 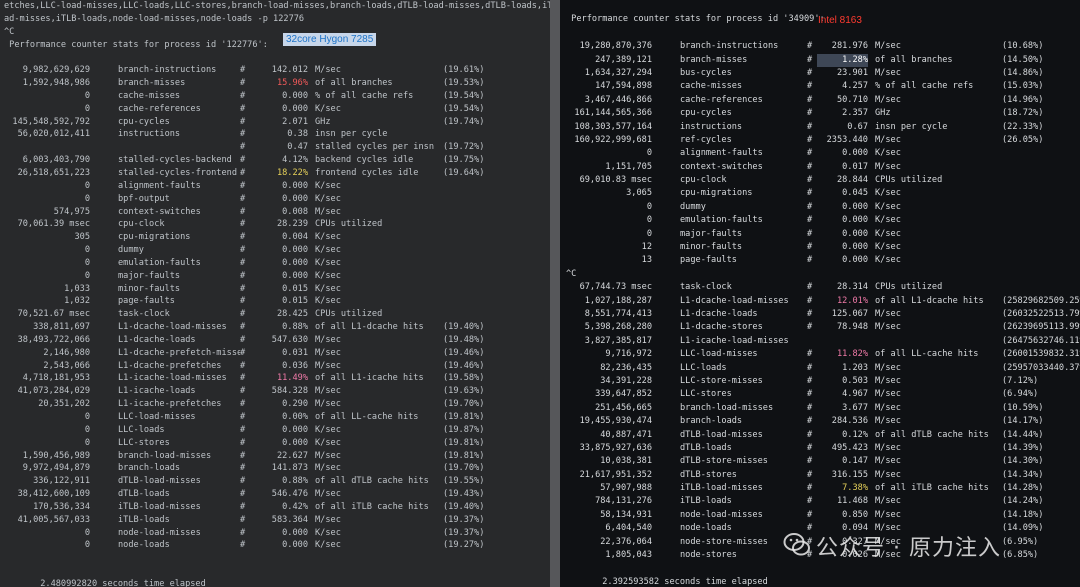 What do you see at coordinates (820, 260) in the screenshot?
I see `counter-row: 13 page-faults #0.000 K/sec` at bounding box center [820, 260].